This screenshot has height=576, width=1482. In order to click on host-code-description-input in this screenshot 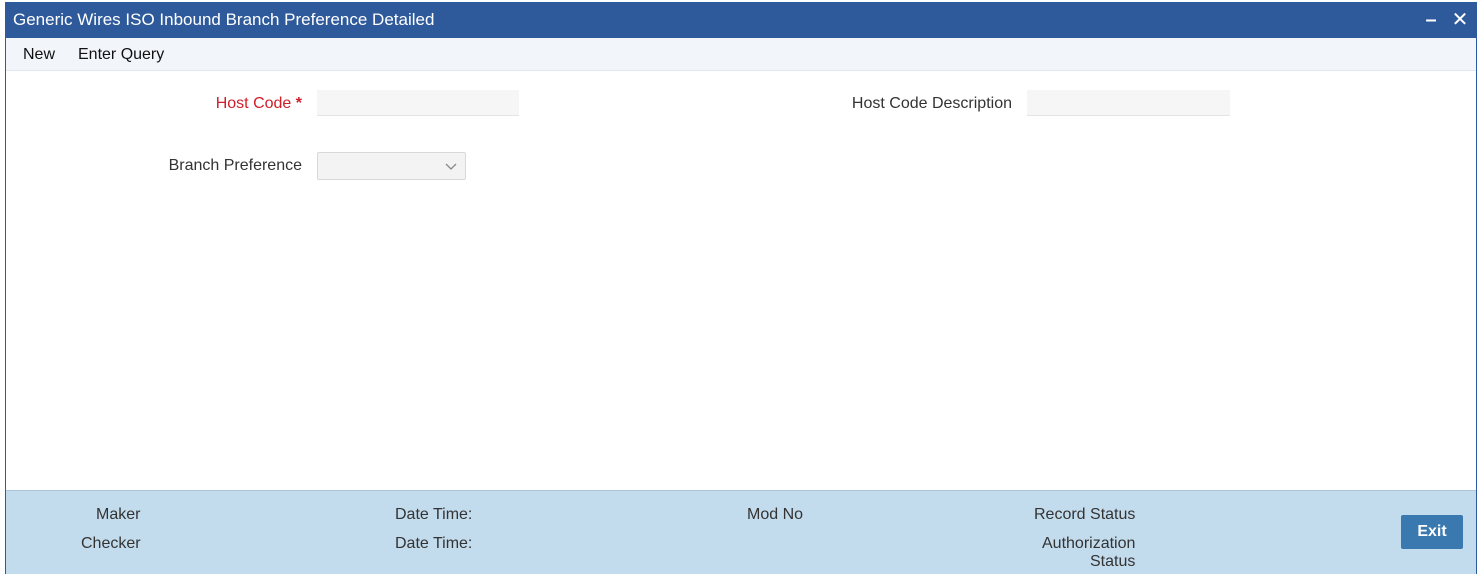, I will do `click(1128, 103)`.